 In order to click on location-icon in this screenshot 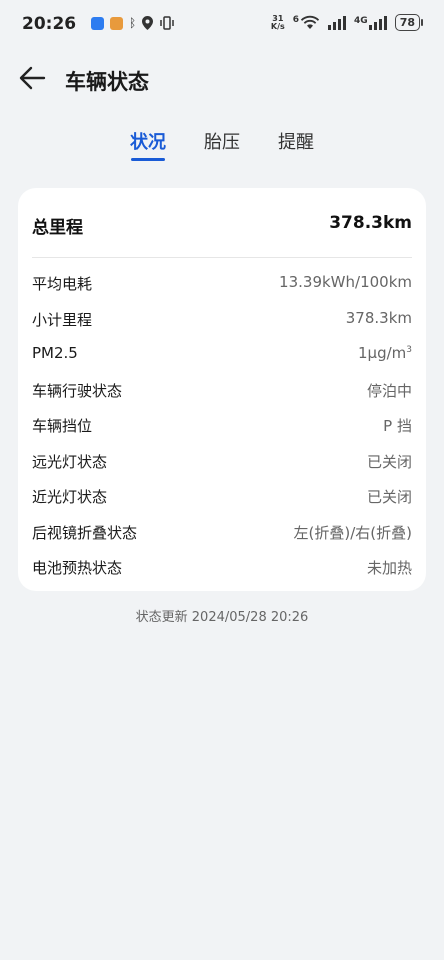, I will do `click(148, 23)`.